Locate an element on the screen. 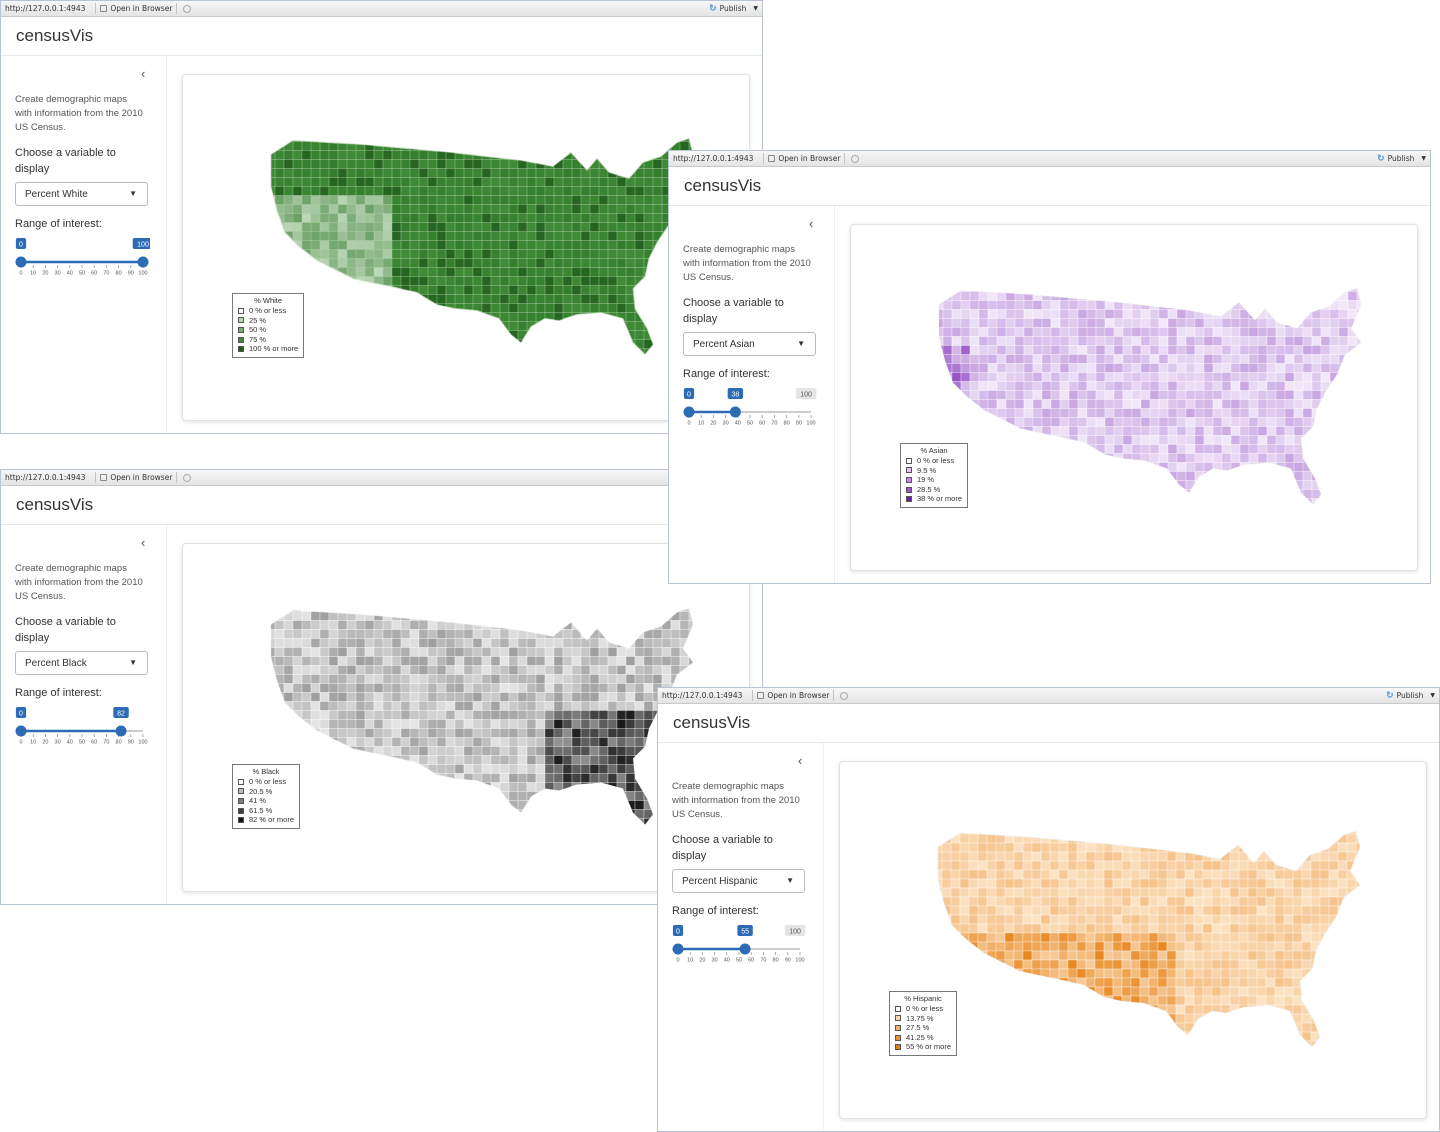 The image size is (1440, 1132). slider-tick-label: 20 is located at coordinates (45, 743).